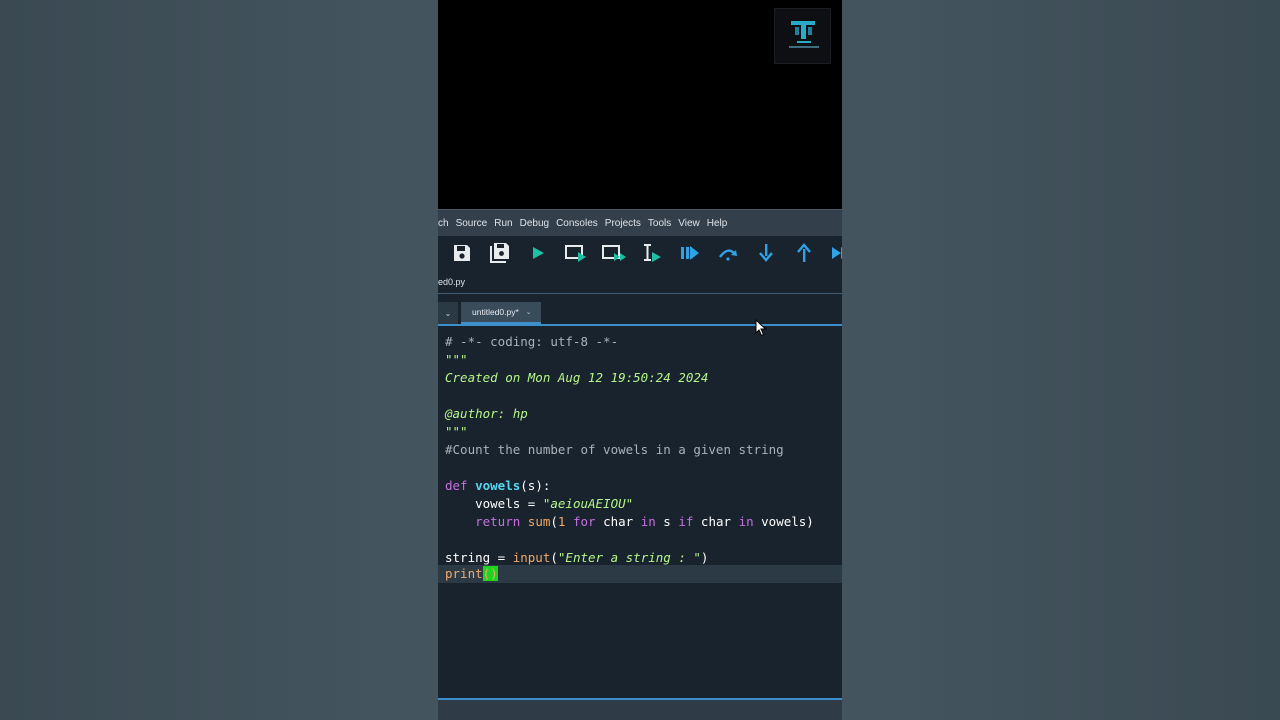  What do you see at coordinates (648, 521) in the screenshot?
I see `keyword-in: in` at bounding box center [648, 521].